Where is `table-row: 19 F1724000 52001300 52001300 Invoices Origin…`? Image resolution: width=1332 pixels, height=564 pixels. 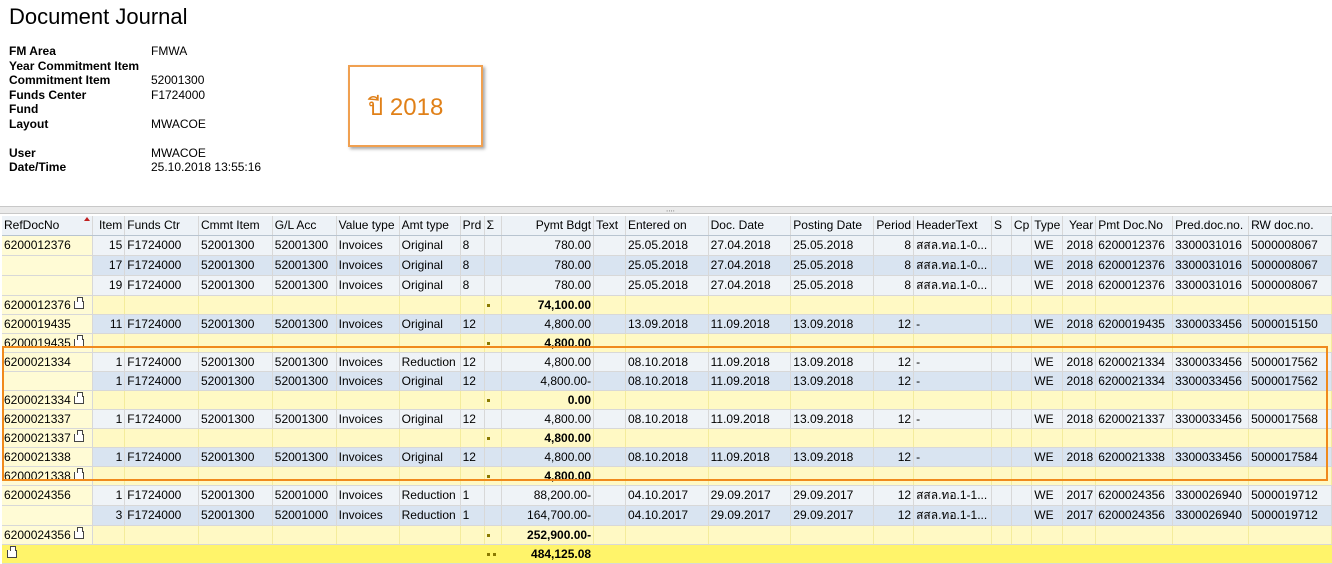 table-row: 19 F1724000 52001300 52001300 Invoices Origin… is located at coordinates (667, 285).